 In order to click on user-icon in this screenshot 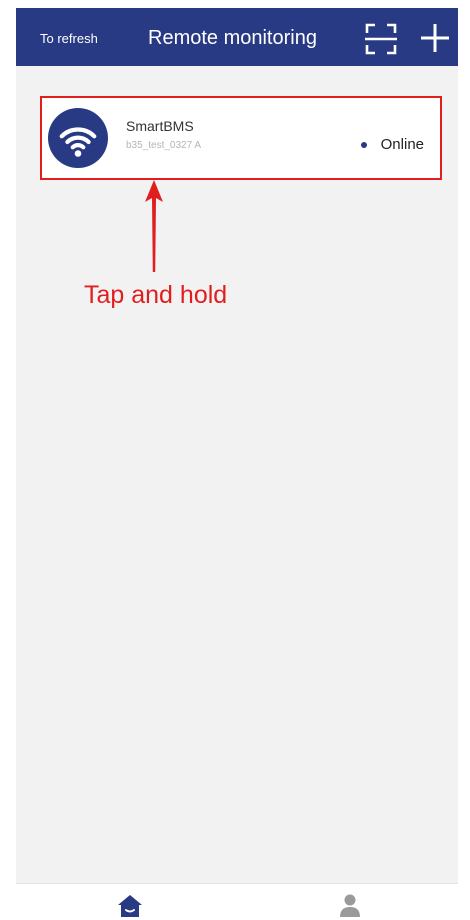, I will do `click(350, 905)`.